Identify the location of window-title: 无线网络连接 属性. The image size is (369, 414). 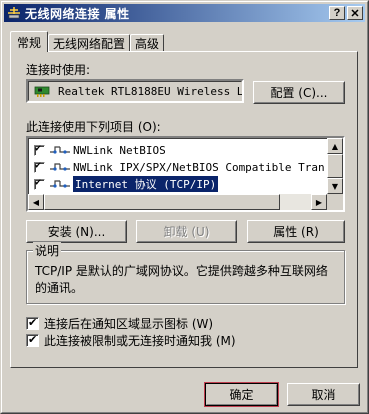
(77, 13).